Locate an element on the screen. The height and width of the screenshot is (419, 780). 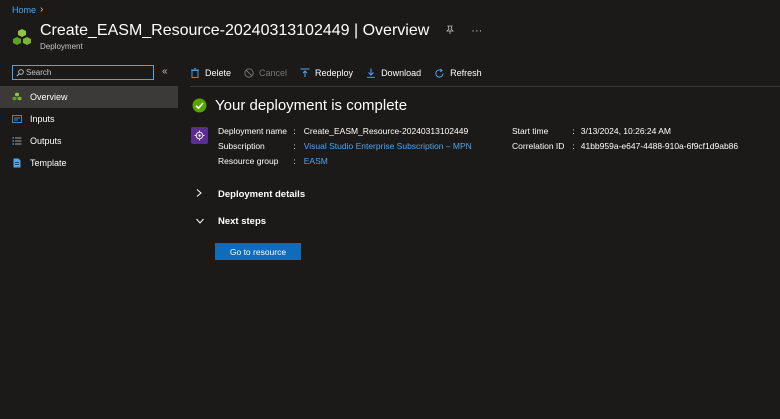
sidebar-item-label: Outputs is located at coordinates (46, 141).